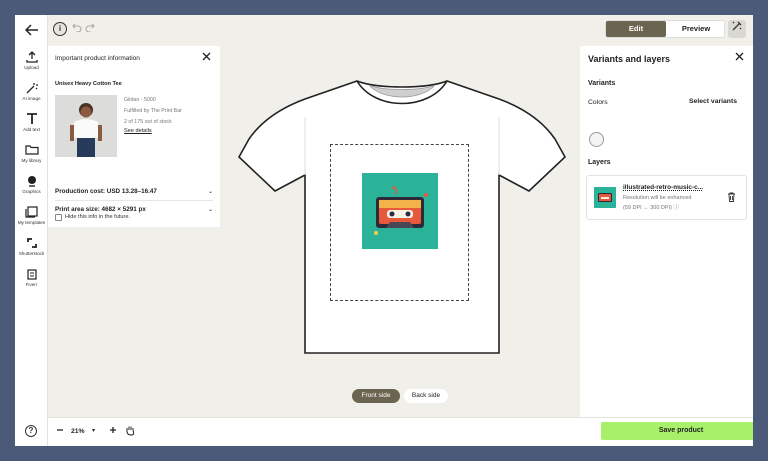 This screenshot has height=461, width=768. I want to click on see-details-link: See details, so click(138, 131).